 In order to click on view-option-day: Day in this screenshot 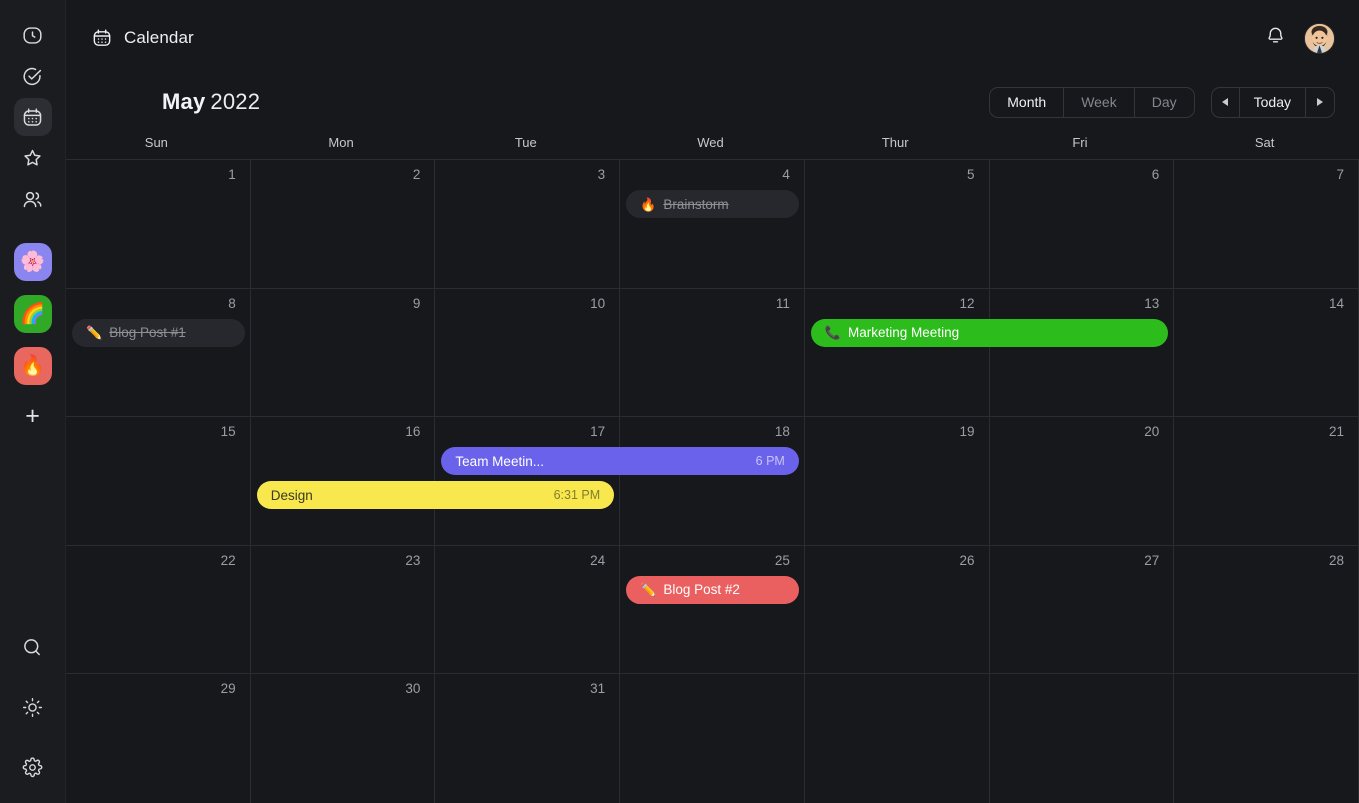, I will do `click(1164, 102)`.